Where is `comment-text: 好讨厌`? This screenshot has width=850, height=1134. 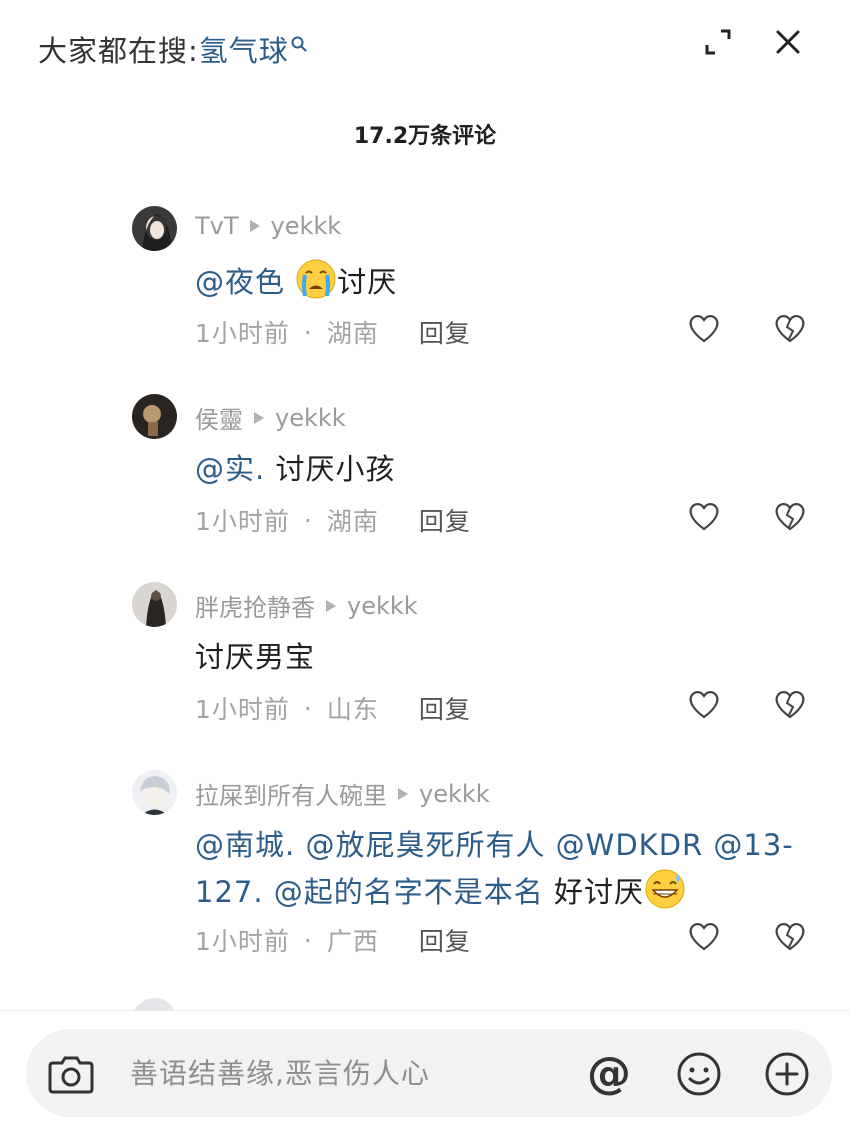 comment-text: 好讨厌 is located at coordinates (599, 892).